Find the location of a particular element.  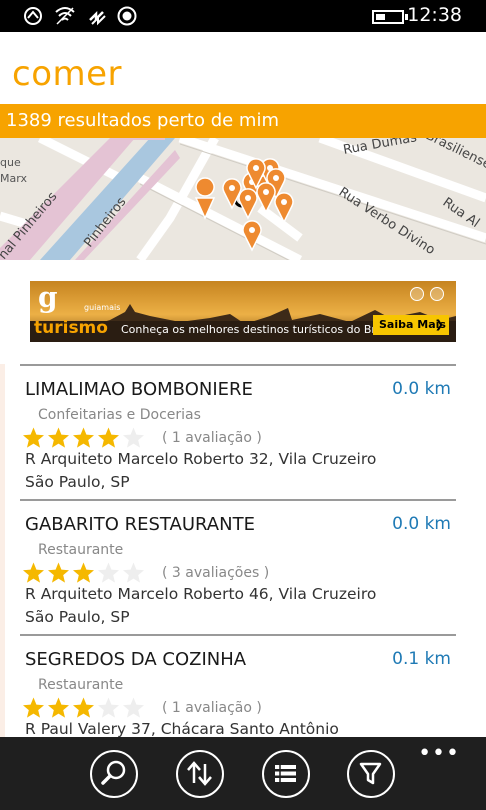

wifi-icon is located at coordinates (65, 16).